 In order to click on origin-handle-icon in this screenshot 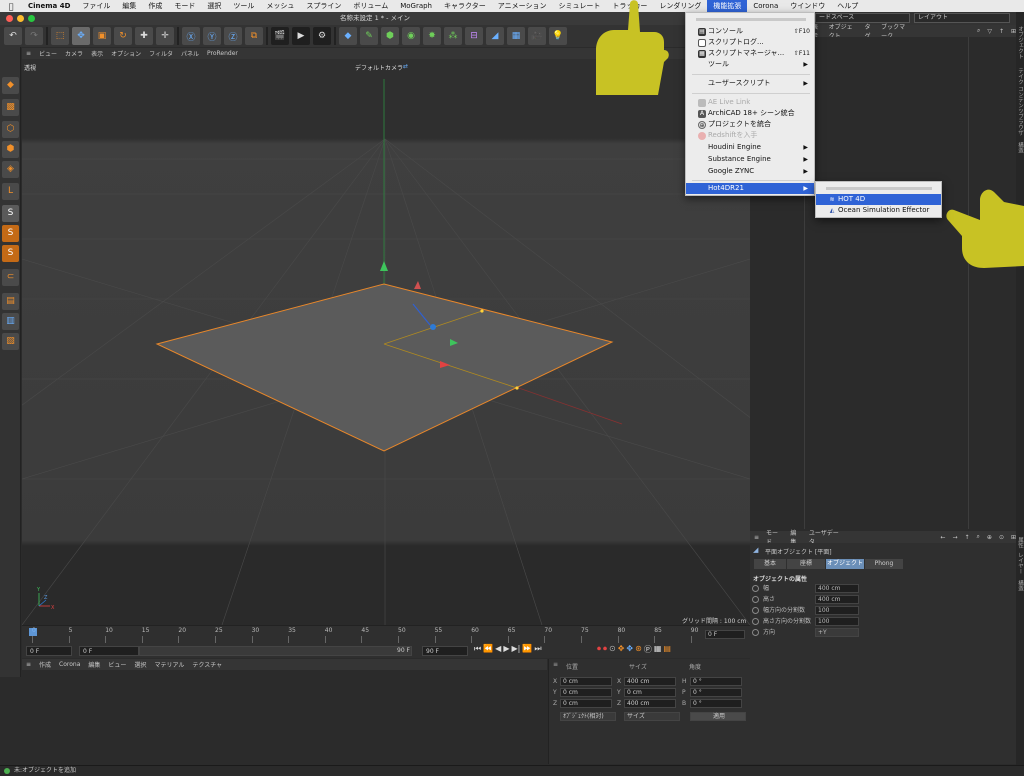, I will do `click(433, 327)`.